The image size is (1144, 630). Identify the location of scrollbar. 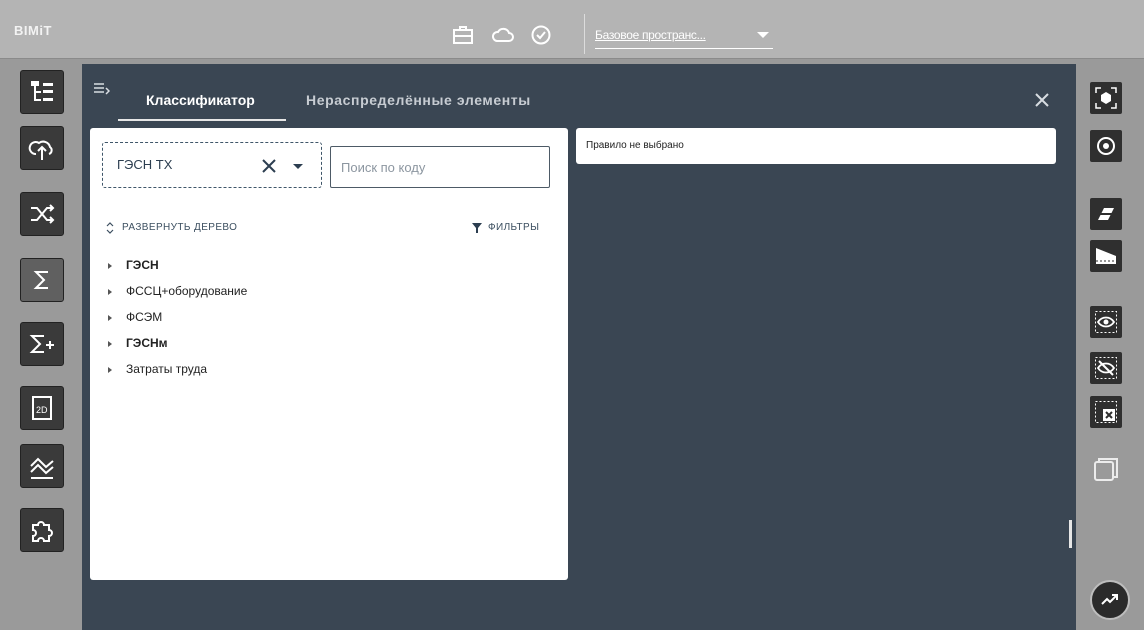
(1070, 534).